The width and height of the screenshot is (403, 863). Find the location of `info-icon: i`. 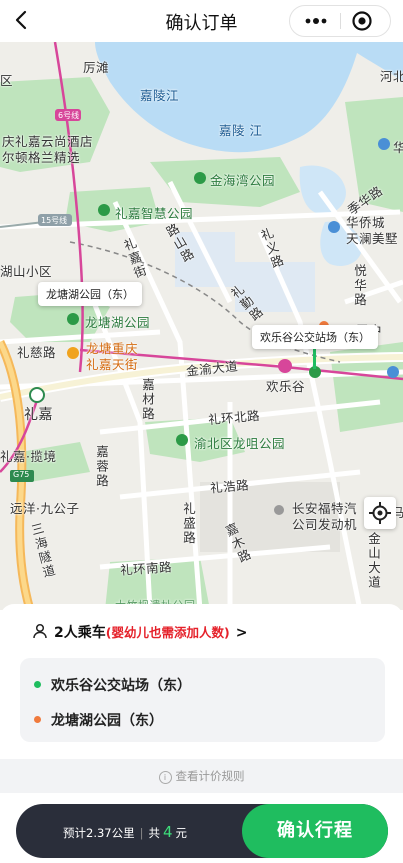

info-icon: i is located at coordinates (165, 777).